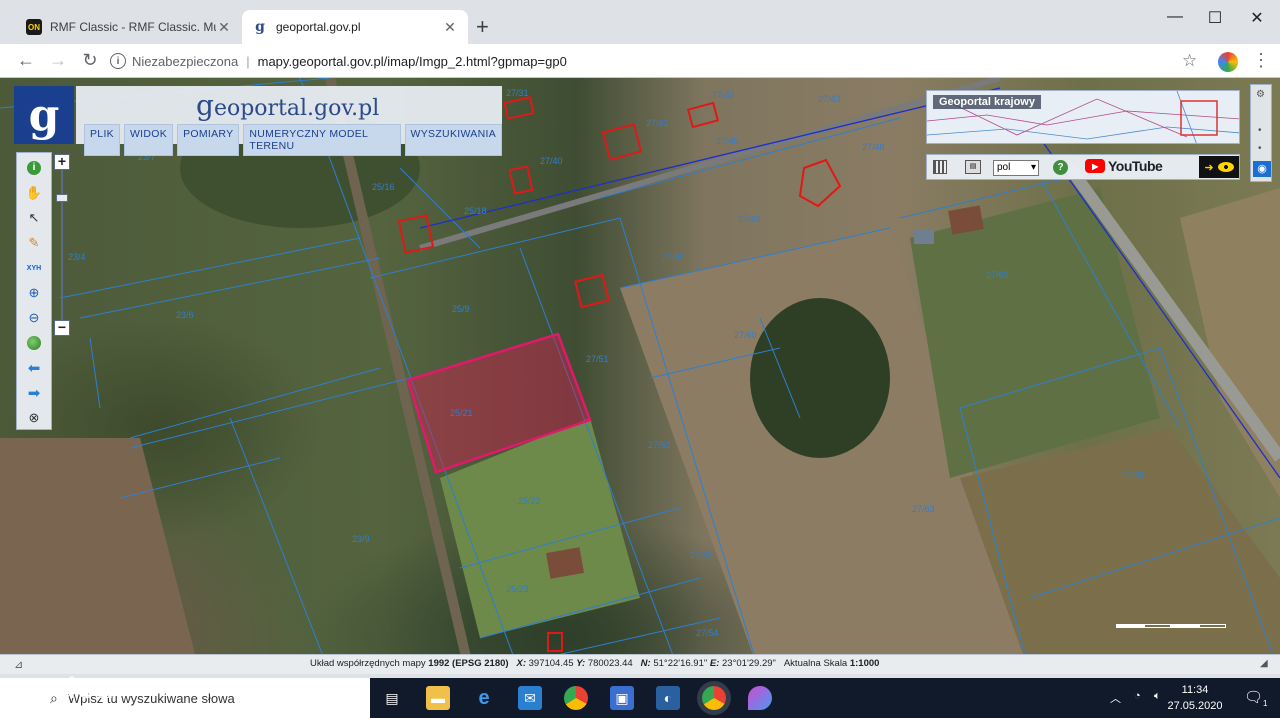 This screenshot has height=718, width=1280. I want to click on parcel-label: 25/9, so click(461, 309).